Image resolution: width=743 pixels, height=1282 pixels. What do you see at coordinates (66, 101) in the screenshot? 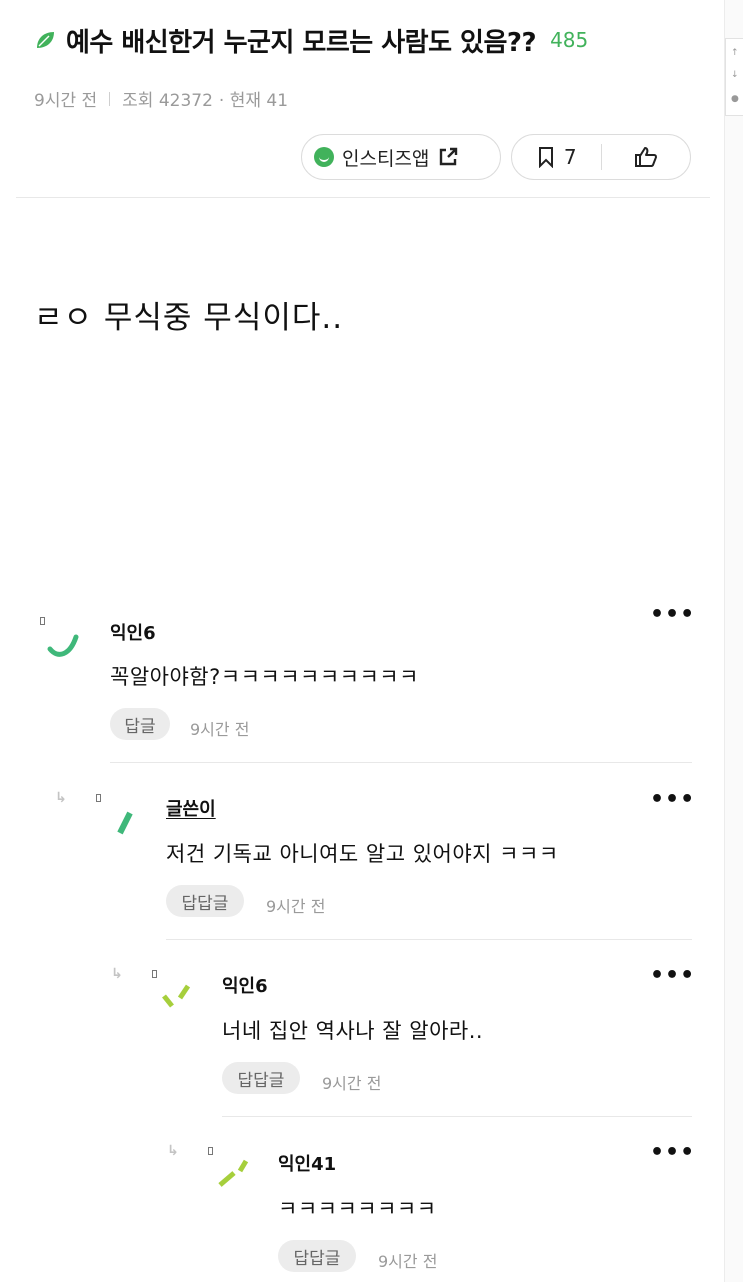
I see `post-time: 9시간 전` at bounding box center [66, 101].